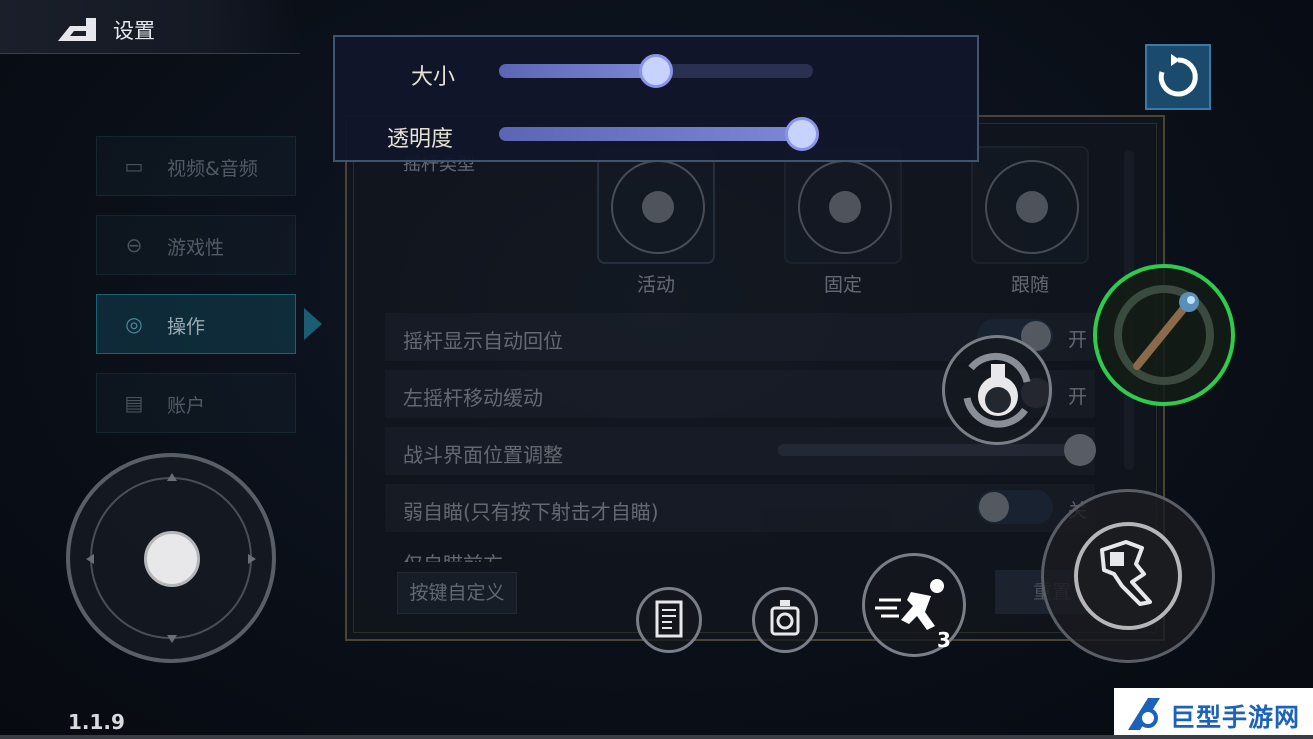  I want to click on size-slider-knob, so click(656, 71).